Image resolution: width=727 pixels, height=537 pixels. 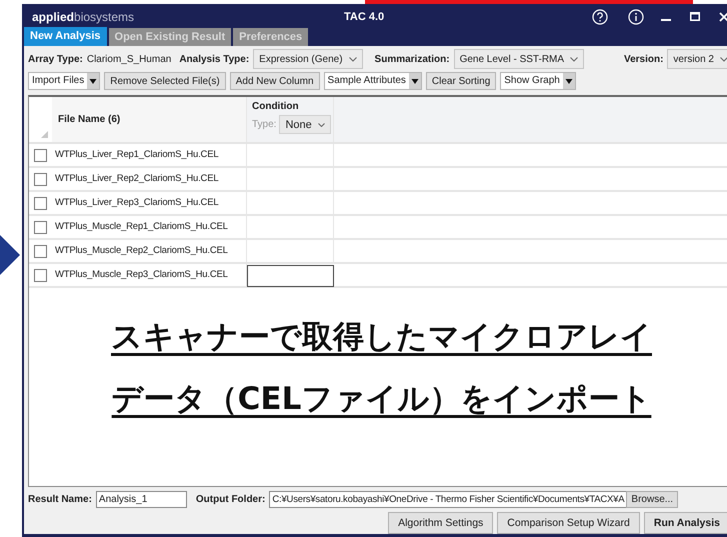 What do you see at coordinates (600, 16) in the screenshot?
I see `help-icon` at bounding box center [600, 16].